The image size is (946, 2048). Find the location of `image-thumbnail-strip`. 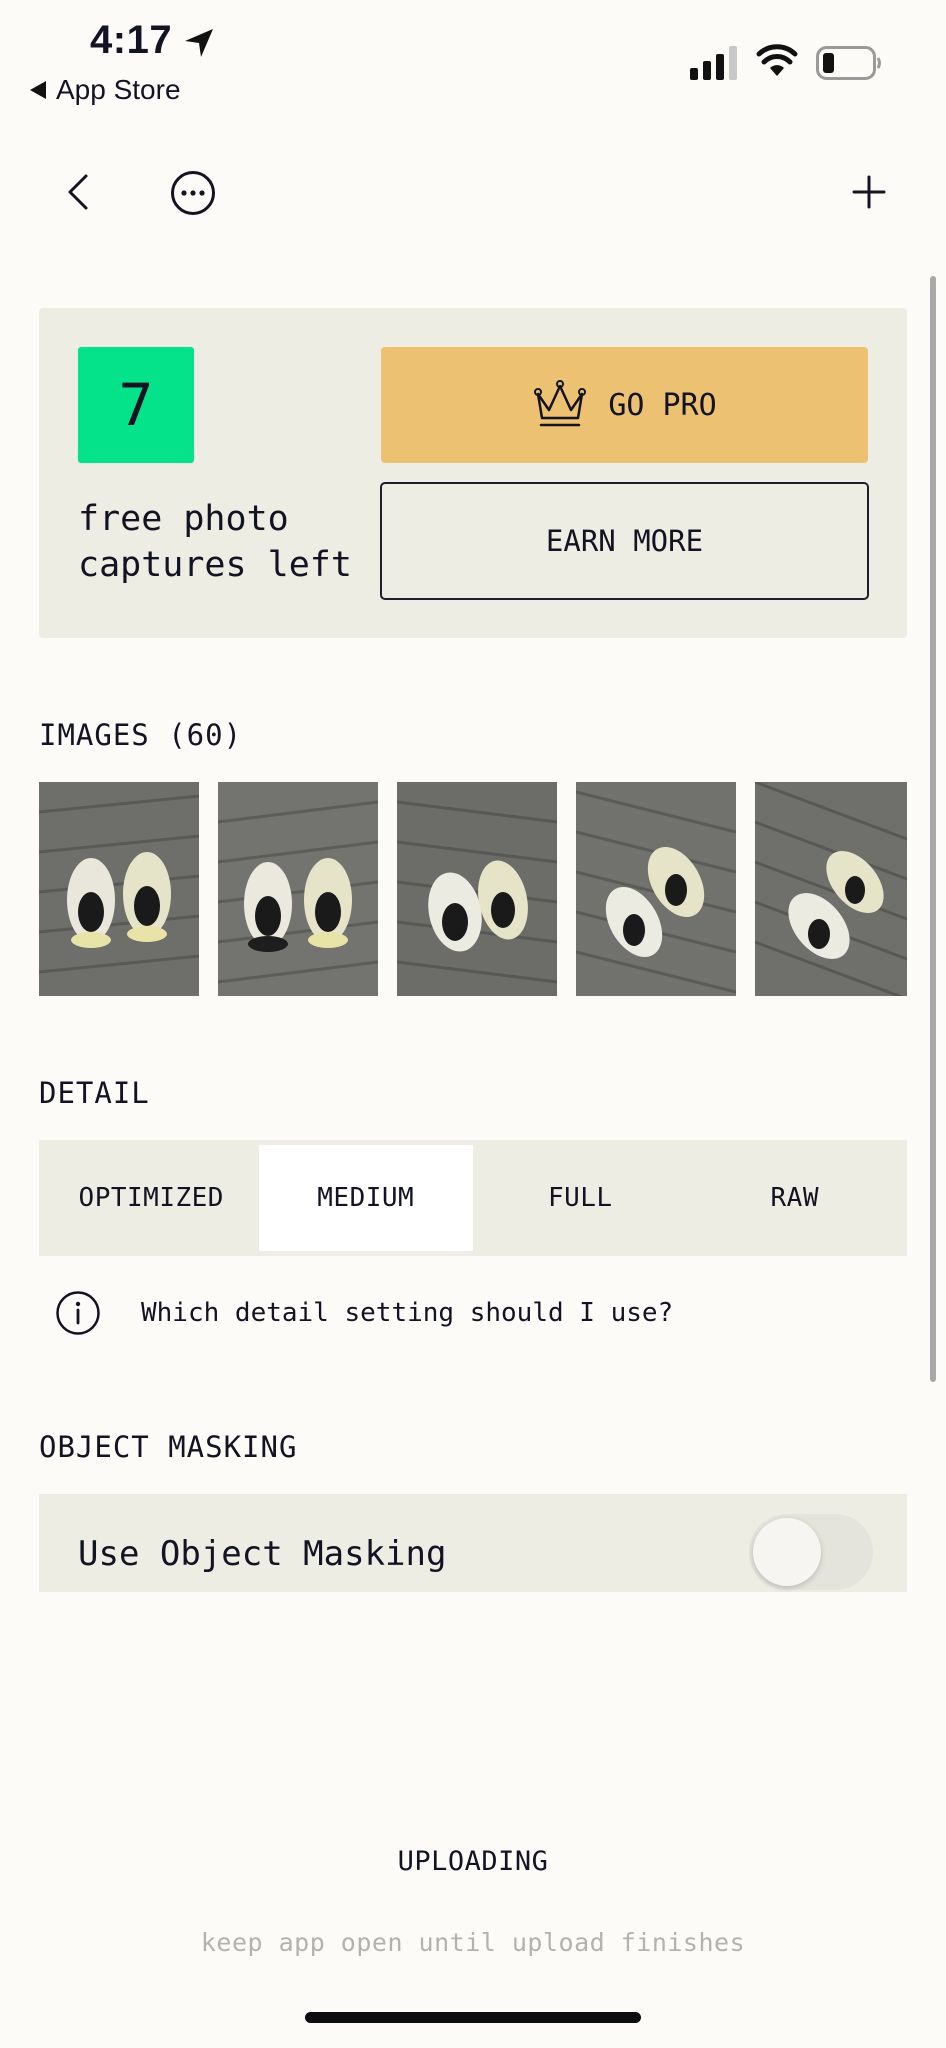

image-thumbnail-strip is located at coordinates (473, 889).